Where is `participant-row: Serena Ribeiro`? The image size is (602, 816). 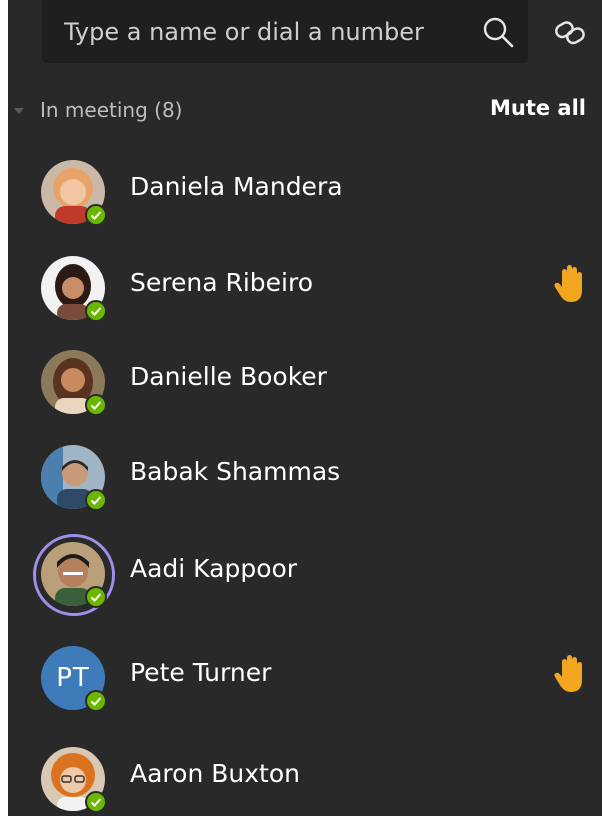
participant-row: Serena Ribeiro is located at coordinates (305, 287).